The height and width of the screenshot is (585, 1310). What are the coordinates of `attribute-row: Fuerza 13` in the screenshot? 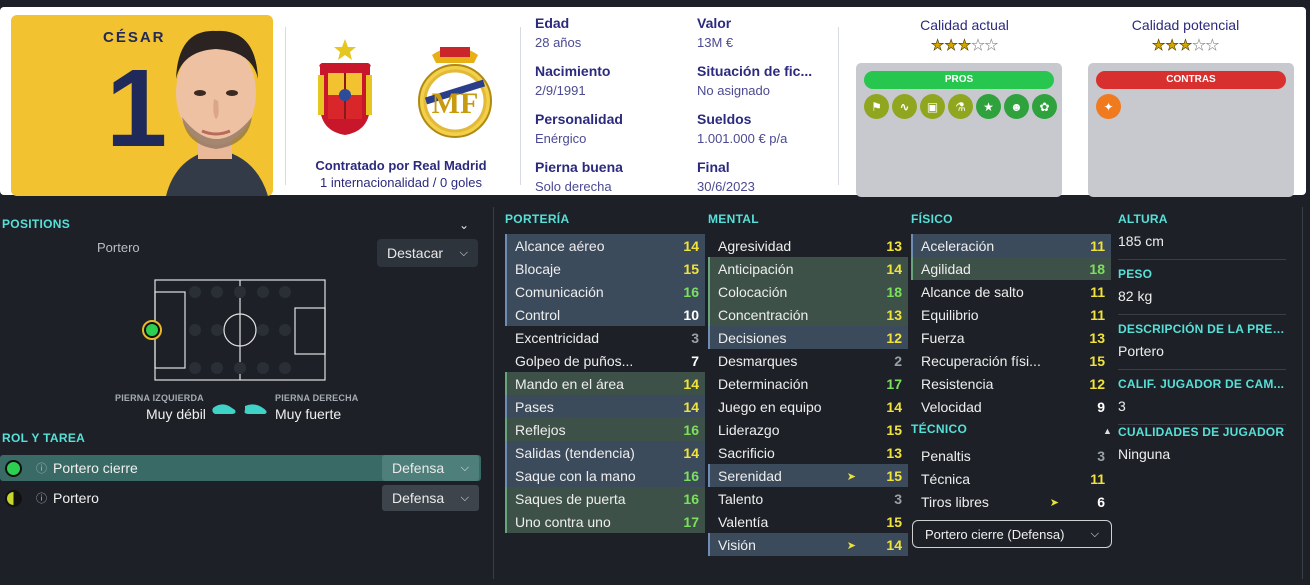 It's located at (1011, 337).